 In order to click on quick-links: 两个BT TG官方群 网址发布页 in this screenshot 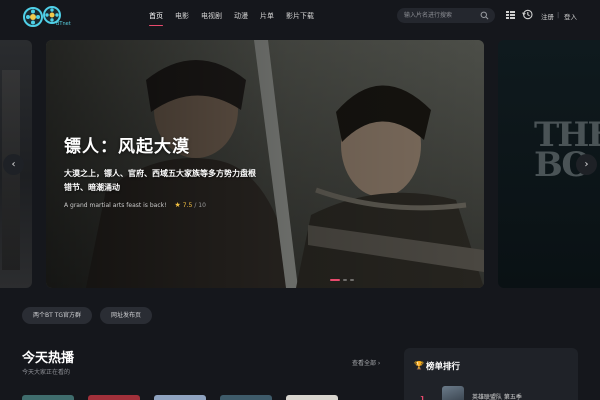, I will do `click(87, 315)`.